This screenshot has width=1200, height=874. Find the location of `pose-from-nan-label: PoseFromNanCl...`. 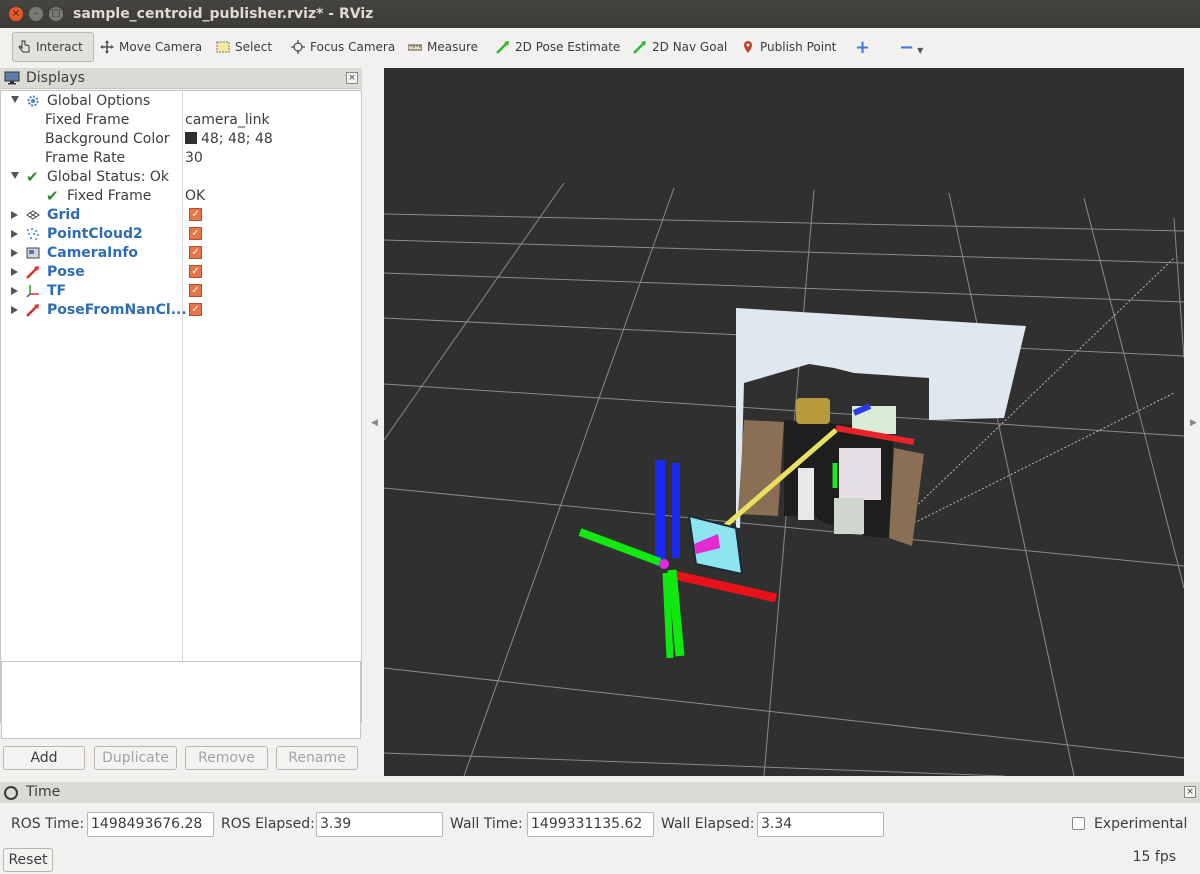

pose-from-nan-label: PoseFromNanCl... is located at coordinates (117, 310).